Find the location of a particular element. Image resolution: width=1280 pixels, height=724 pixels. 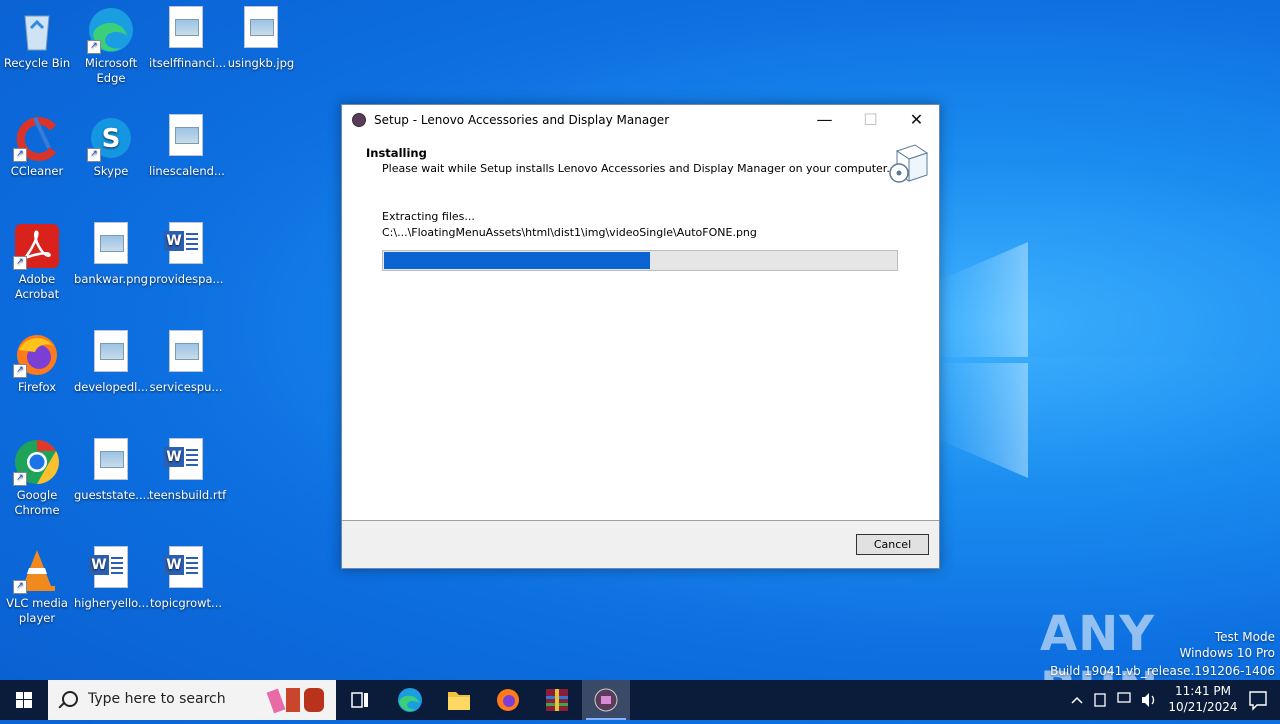

desktop-icon-label: Skype is located at coordinates (111, 171).